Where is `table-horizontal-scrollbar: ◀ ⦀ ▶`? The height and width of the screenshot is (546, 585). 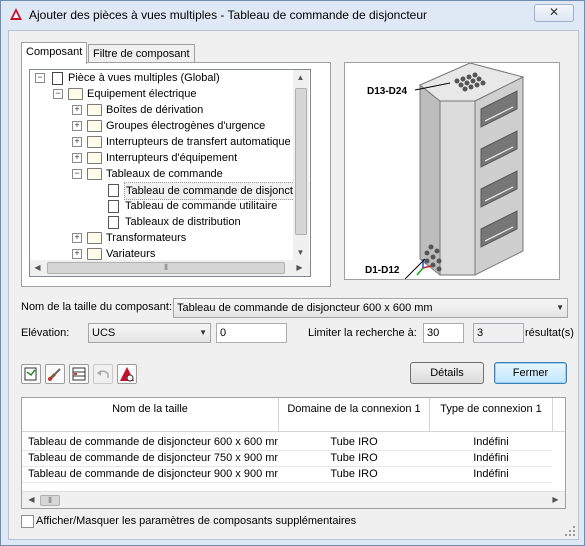 table-horizontal-scrollbar: ◀ ⦀ ▶ is located at coordinates (293, 499).